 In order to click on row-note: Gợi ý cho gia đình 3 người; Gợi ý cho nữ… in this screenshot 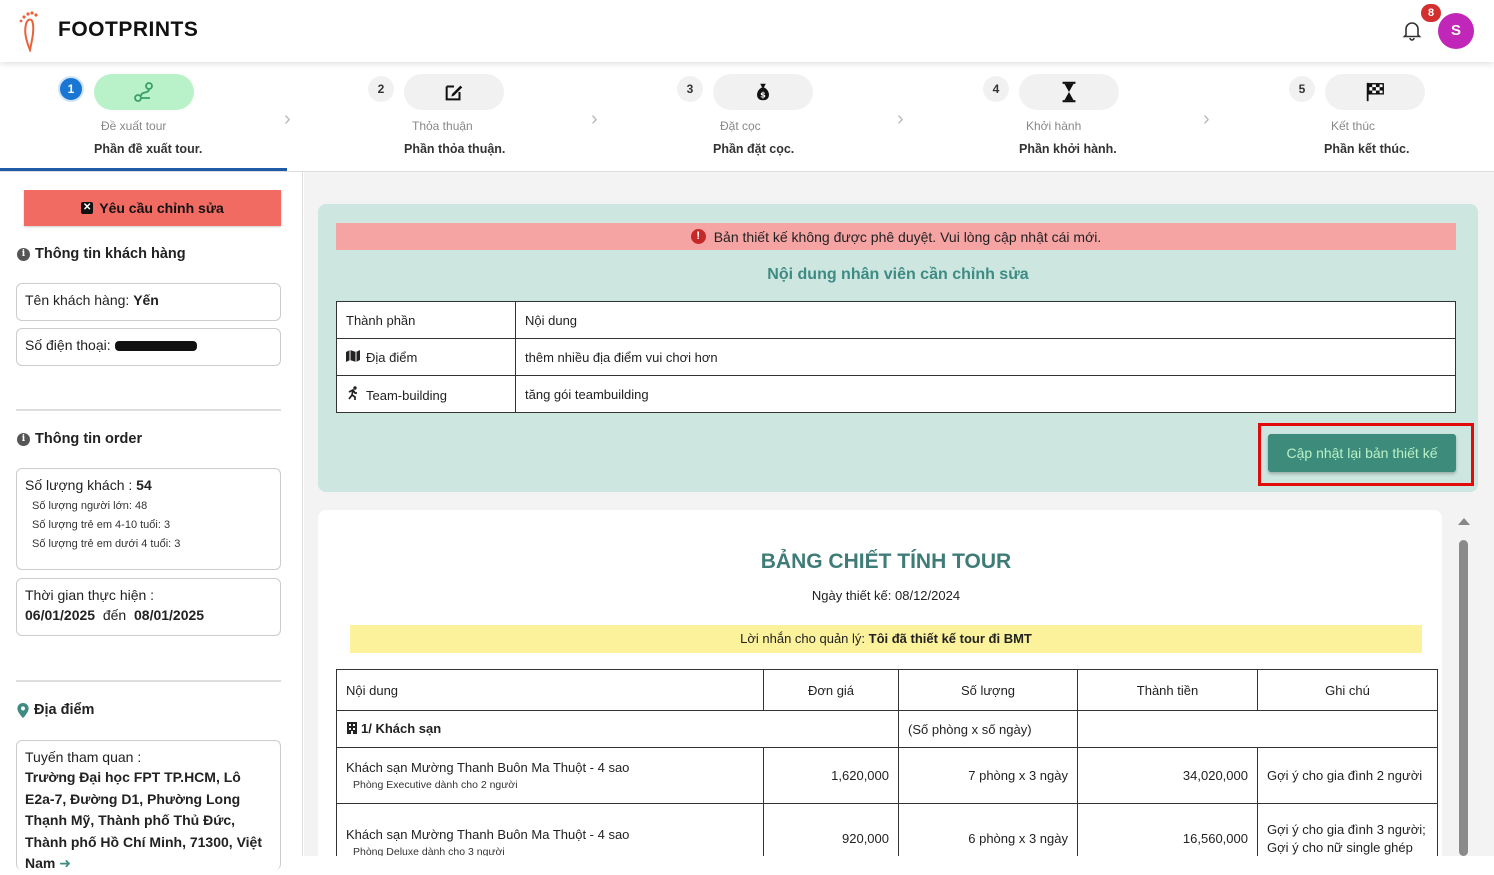, I will do `click(1347, 829)`.